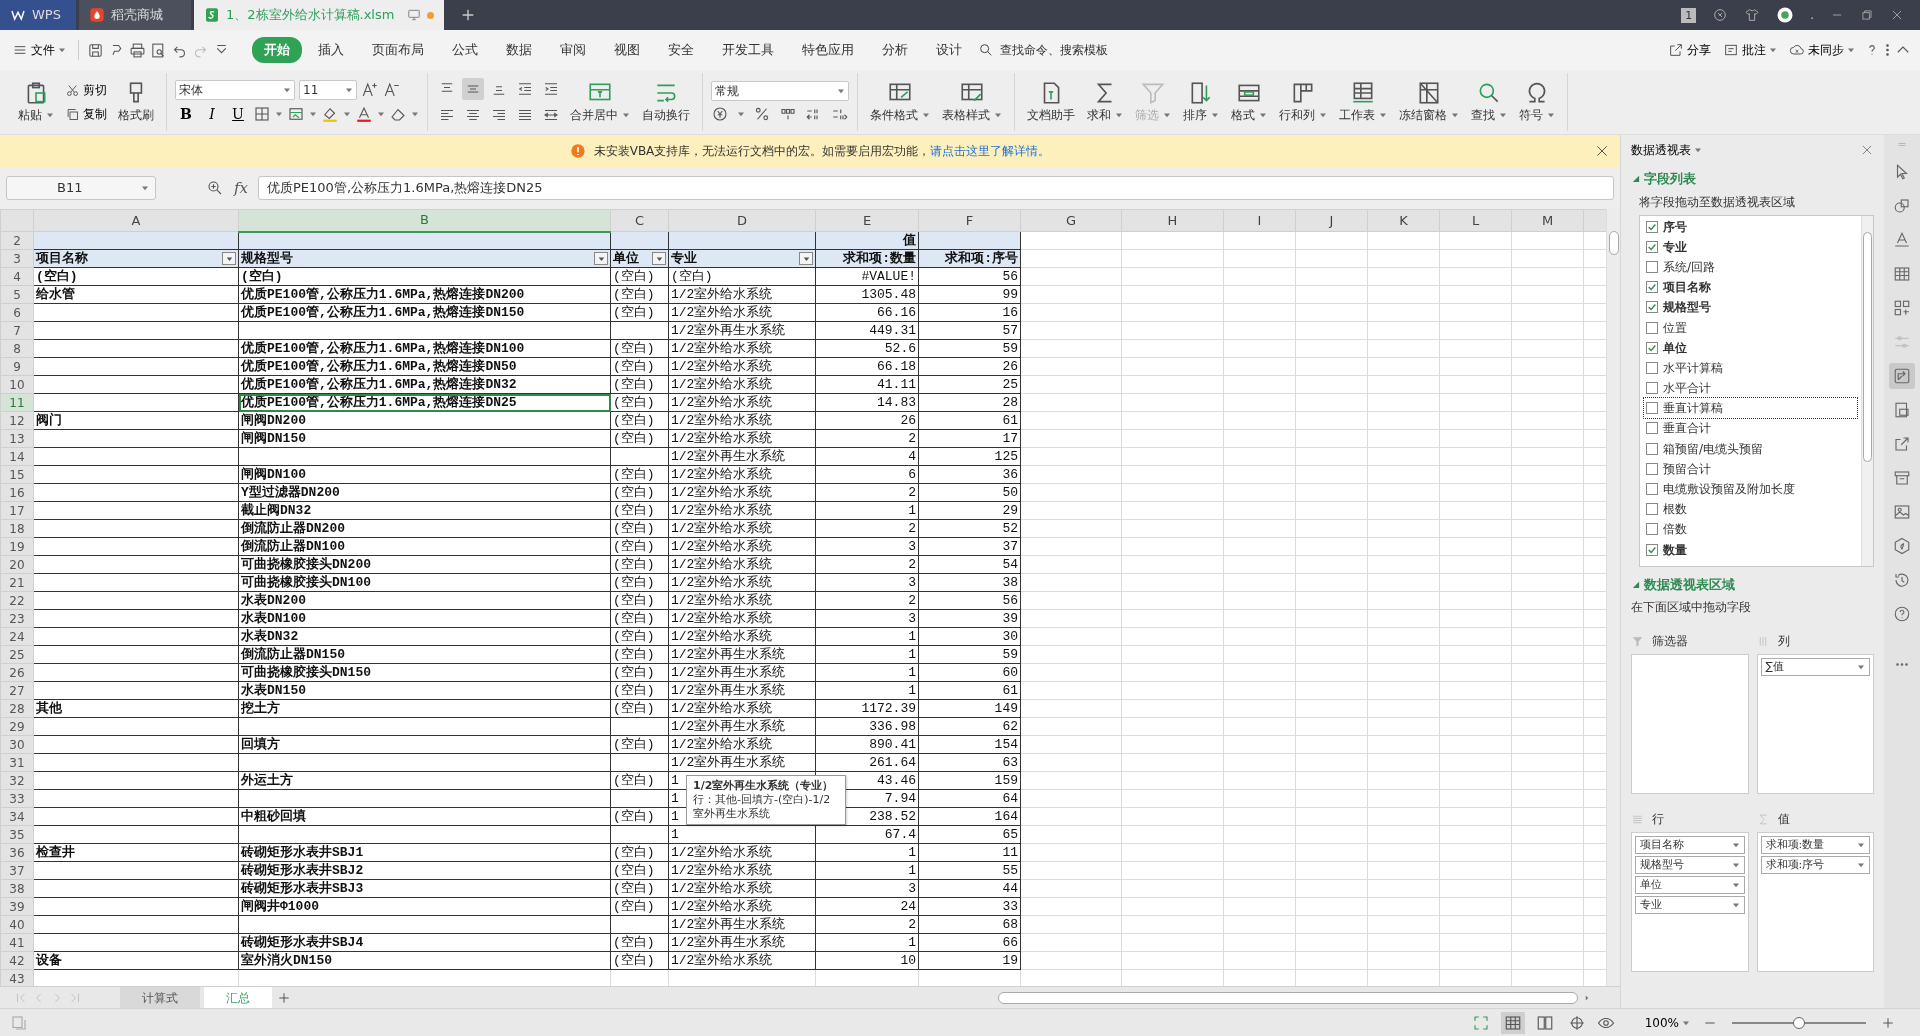 The image size is (1920, 1036). Describe the element at coordinates (1750, 489) in the screenshot. I see `field-row: 电缆敷设预留及附加长度` at that location.